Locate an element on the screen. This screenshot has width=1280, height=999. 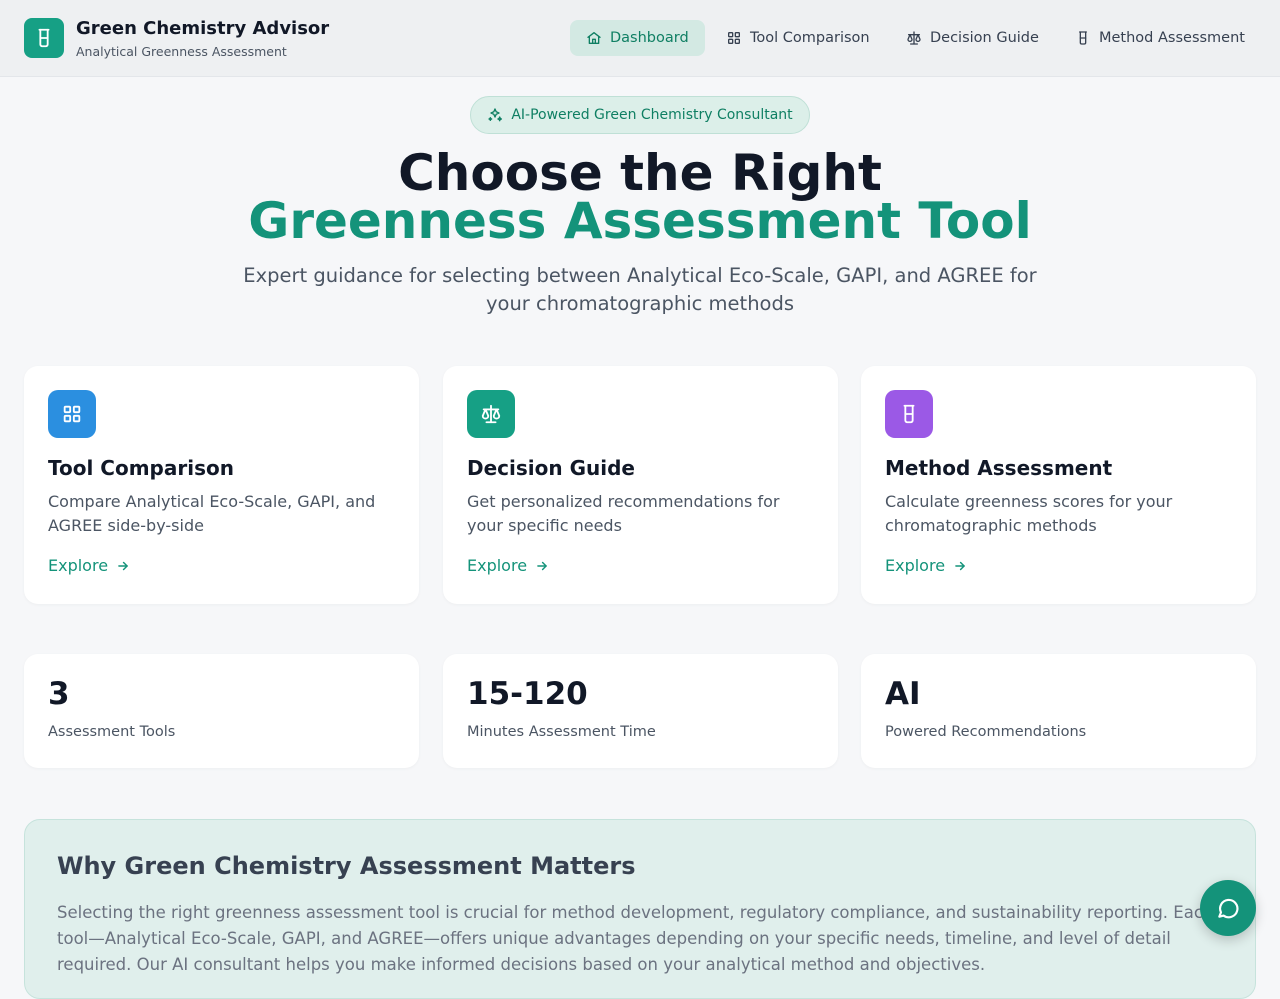
stat-value: 3 is located at coordinates (59, 694).